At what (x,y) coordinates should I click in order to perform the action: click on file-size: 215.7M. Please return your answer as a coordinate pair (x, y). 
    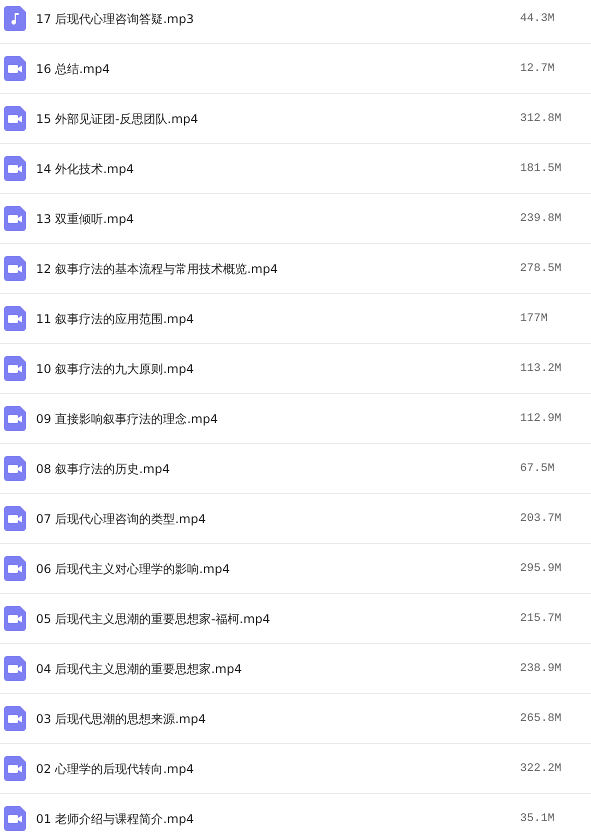
    Looking at the image, I should click on (541, 618).